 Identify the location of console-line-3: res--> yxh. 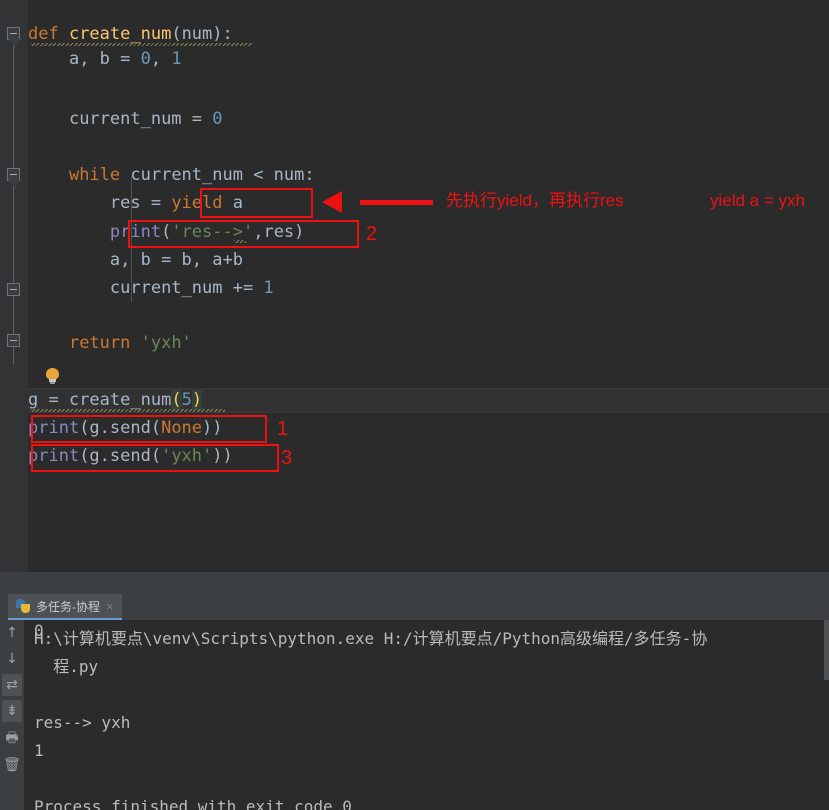
(82, 722).